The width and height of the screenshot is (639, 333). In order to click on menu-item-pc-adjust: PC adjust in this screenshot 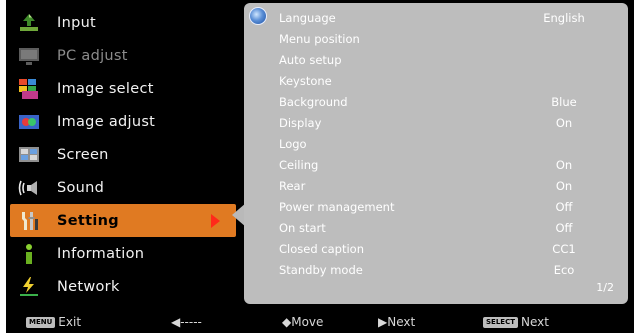, I will do `click(123, 55)`.